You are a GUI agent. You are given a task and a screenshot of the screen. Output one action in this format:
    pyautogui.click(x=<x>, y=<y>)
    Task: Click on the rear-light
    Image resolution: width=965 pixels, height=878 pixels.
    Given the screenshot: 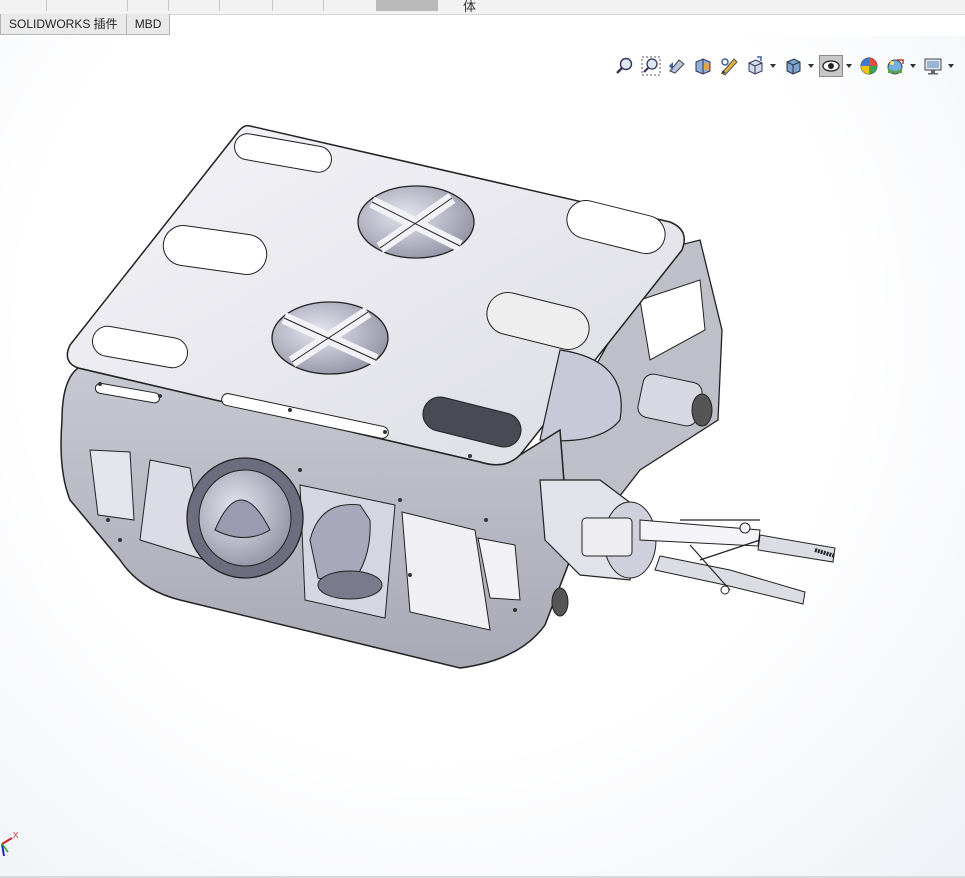 What is the action you would take?
    pyautogui.click(x=560, y=602)
    